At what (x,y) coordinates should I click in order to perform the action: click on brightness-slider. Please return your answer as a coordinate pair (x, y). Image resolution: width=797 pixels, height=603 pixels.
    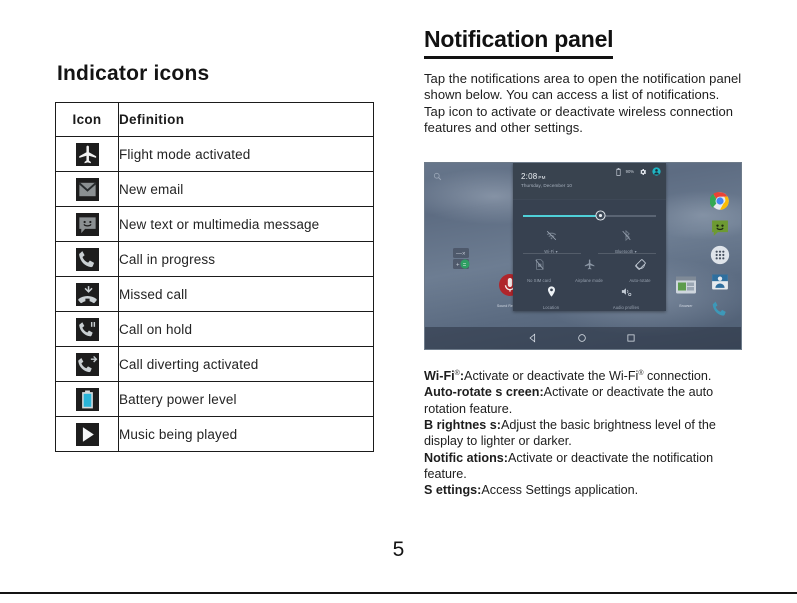
    Looking at the image, I should click on (589, 216).